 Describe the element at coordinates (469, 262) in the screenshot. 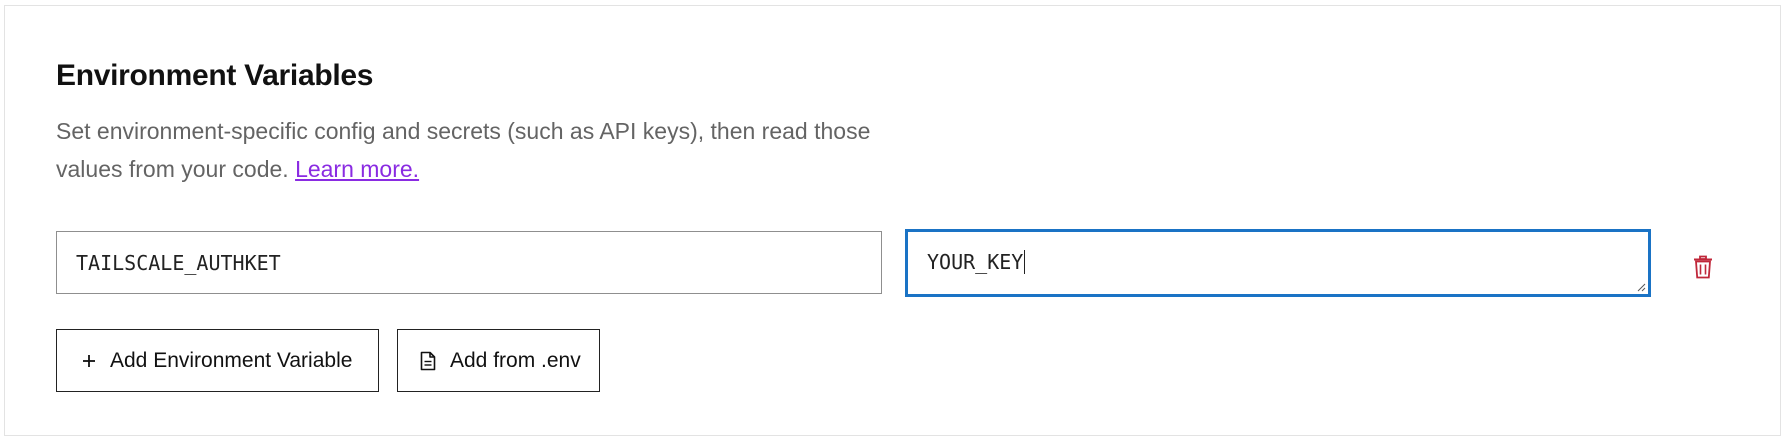

I see `env-key-input: TAILSCALE_AUTHKET` at that location.